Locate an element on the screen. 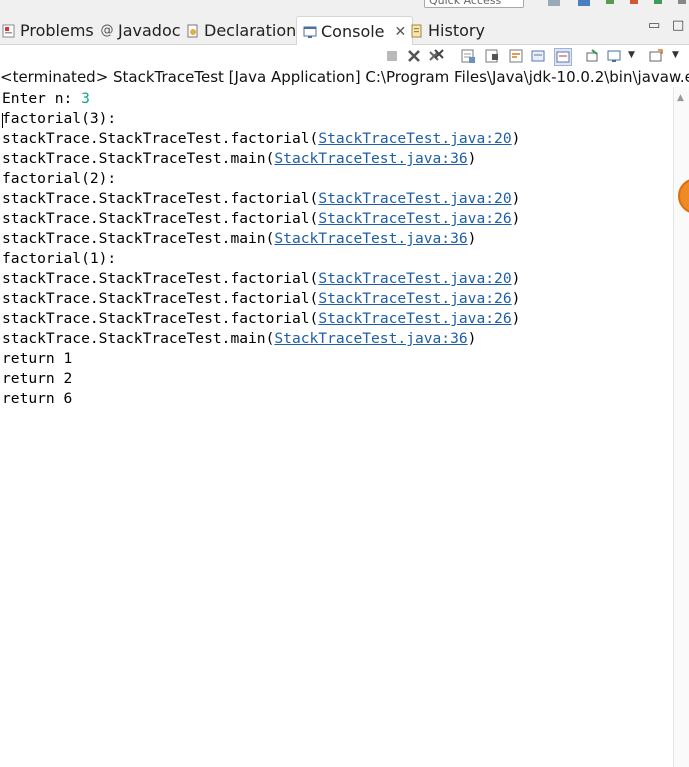 The height and width of the screenshot is (767, 689). line-text: return 1 is located at coordinates (37, 358).